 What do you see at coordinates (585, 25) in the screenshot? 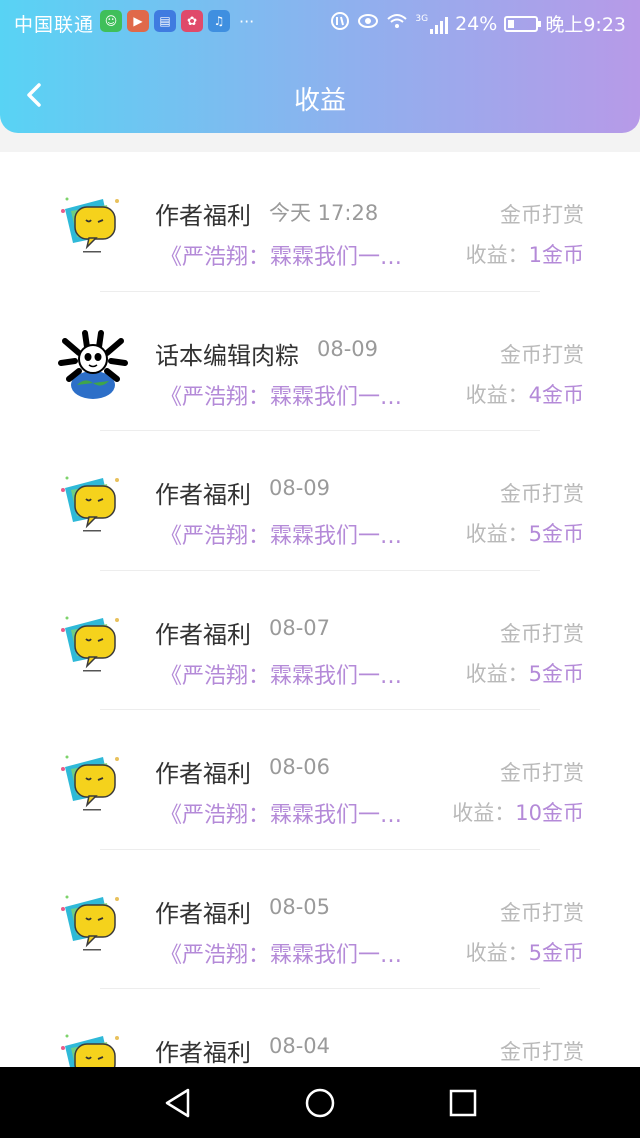
I see `clock: 晚上9:23` at bounding box center [585, 25].